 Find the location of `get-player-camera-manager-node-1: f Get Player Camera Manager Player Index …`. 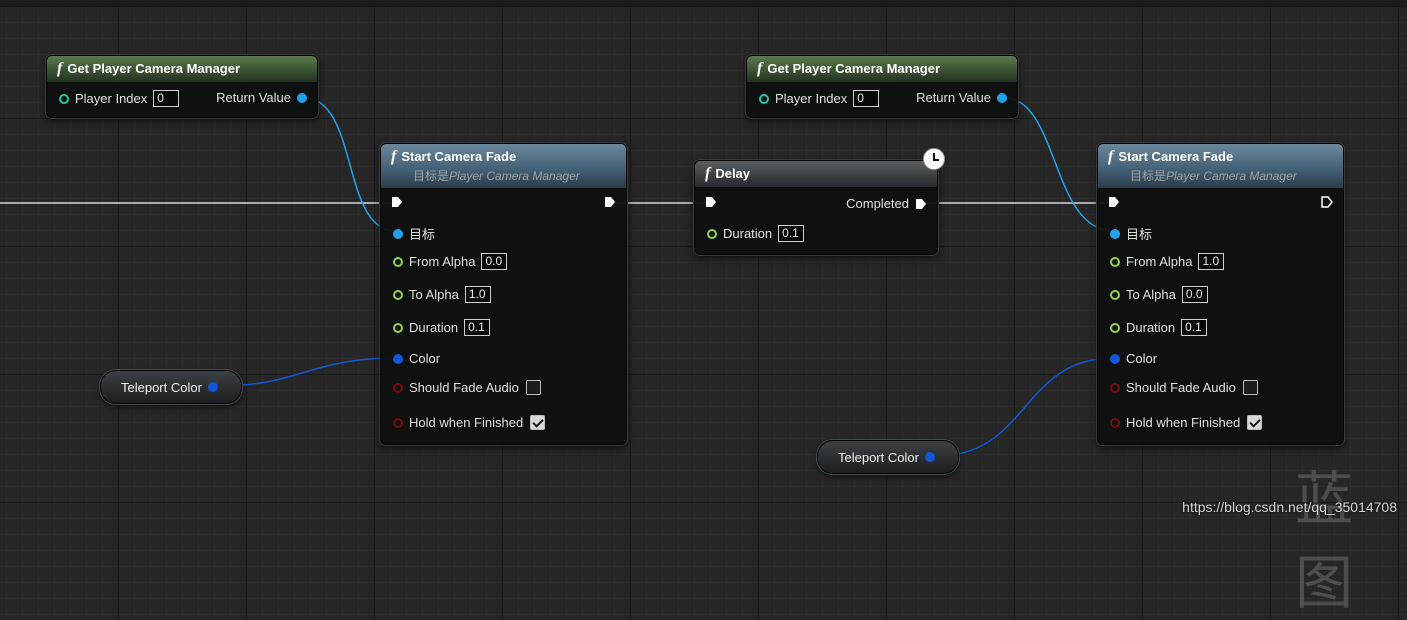

get-player-camera-manager-node-1: f Get Player Camera Manager Player Index … is located at coordinates (182, 86).